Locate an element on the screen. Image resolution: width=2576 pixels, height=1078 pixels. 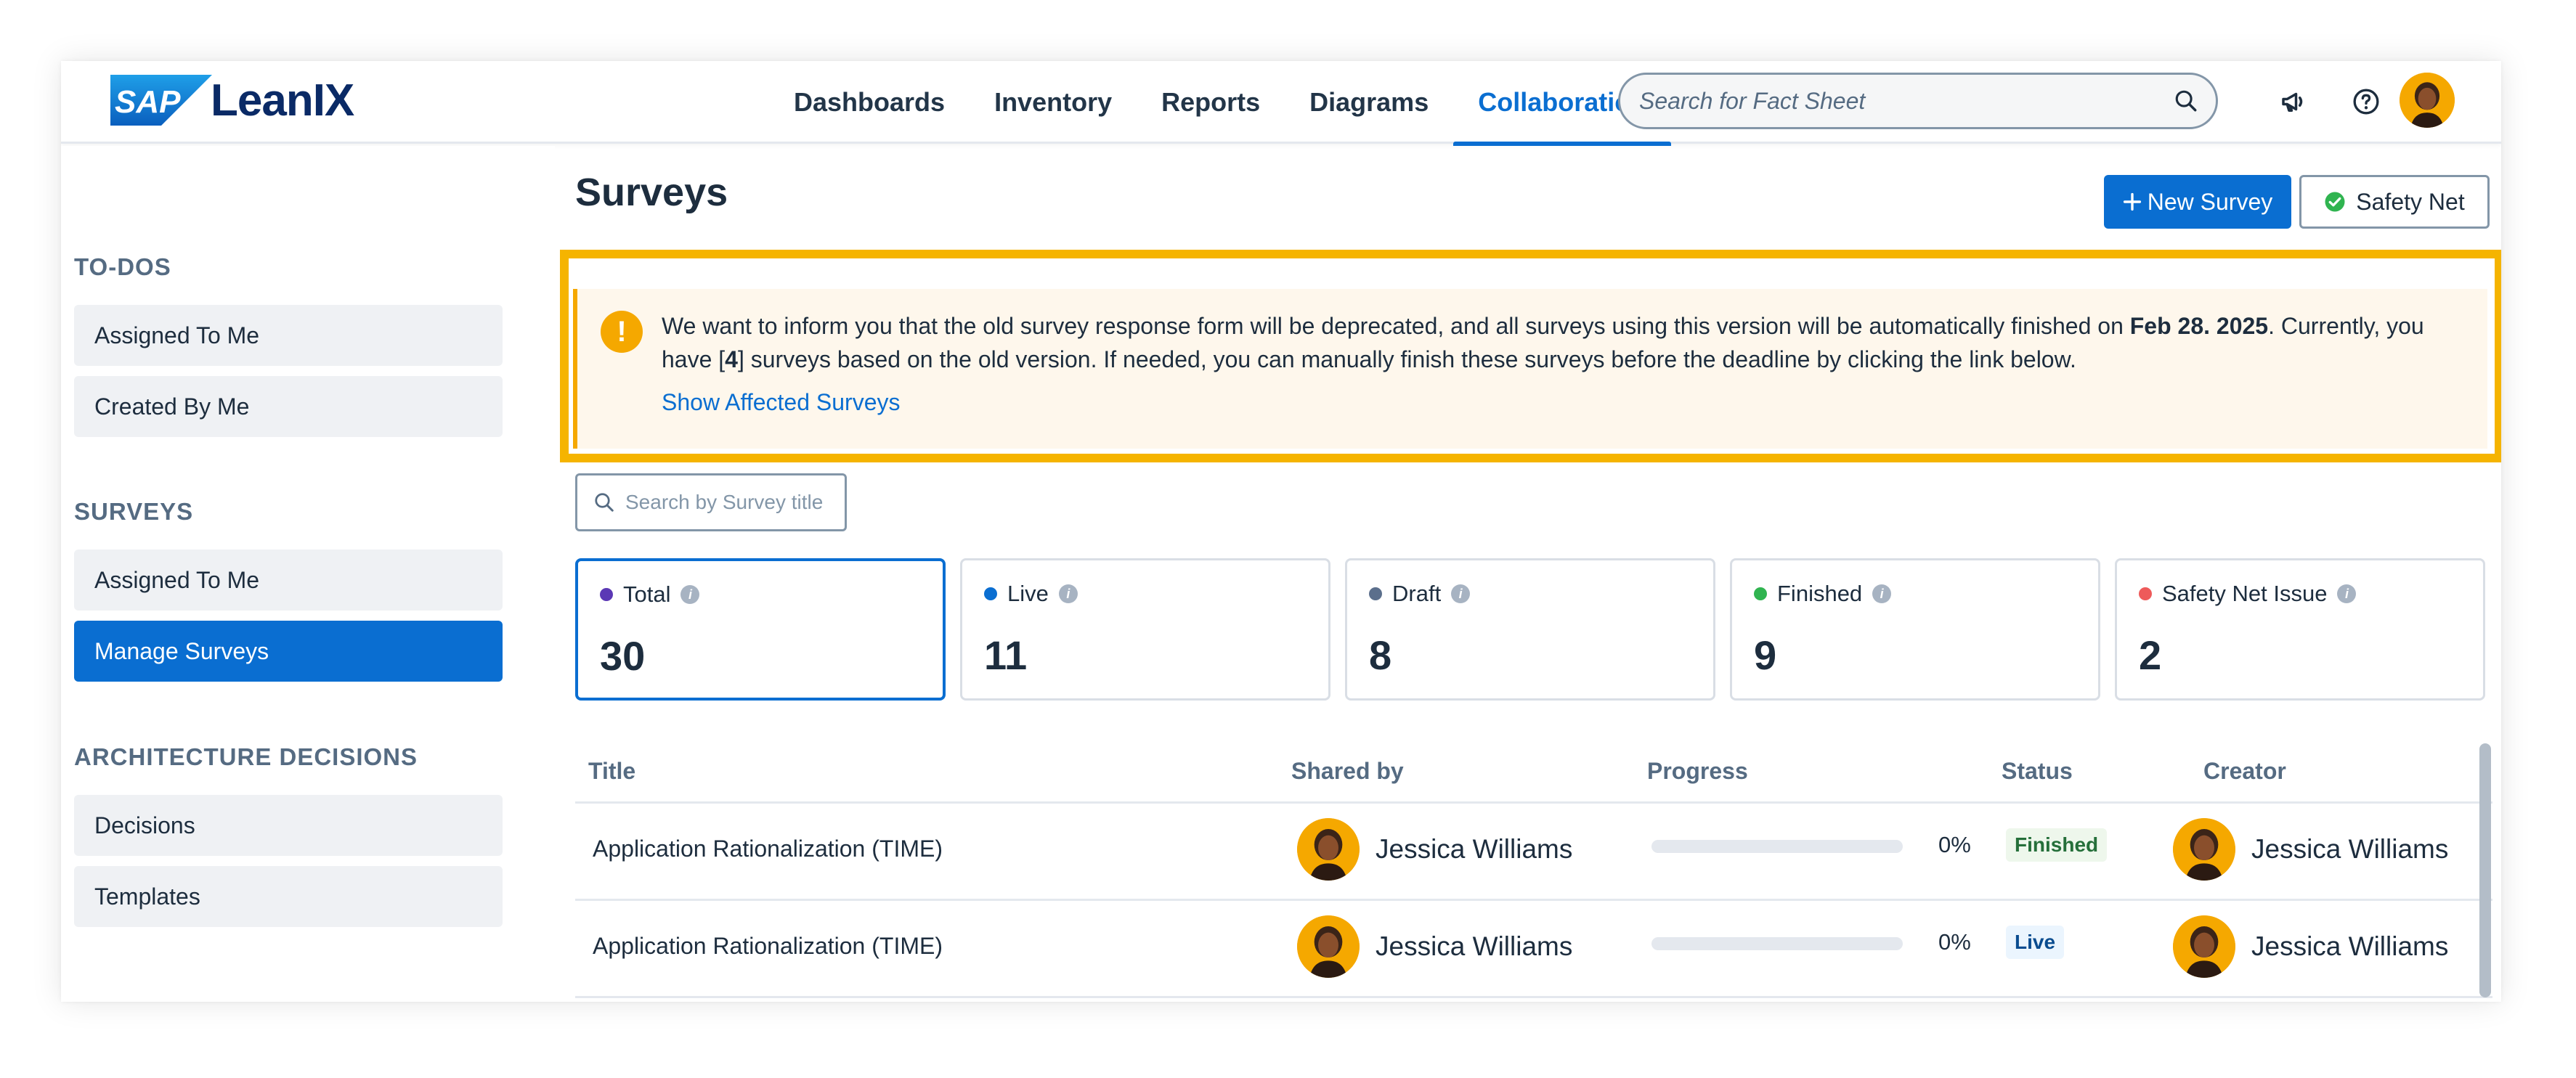
notice-count: 4 is located at coordinates (731, 359).